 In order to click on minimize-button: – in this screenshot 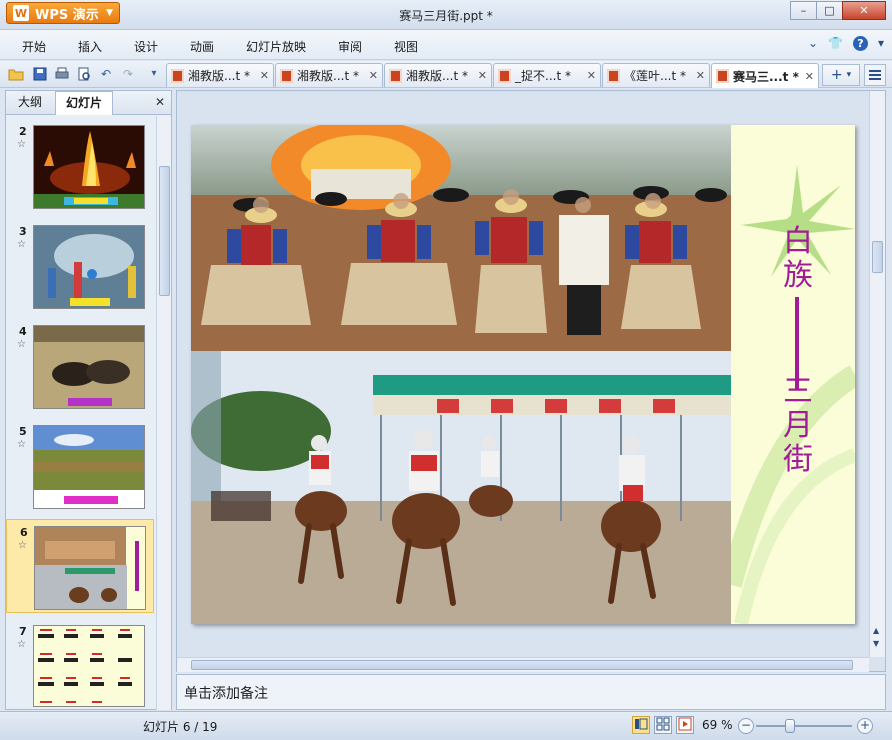, I will do `click(803, 10)`.